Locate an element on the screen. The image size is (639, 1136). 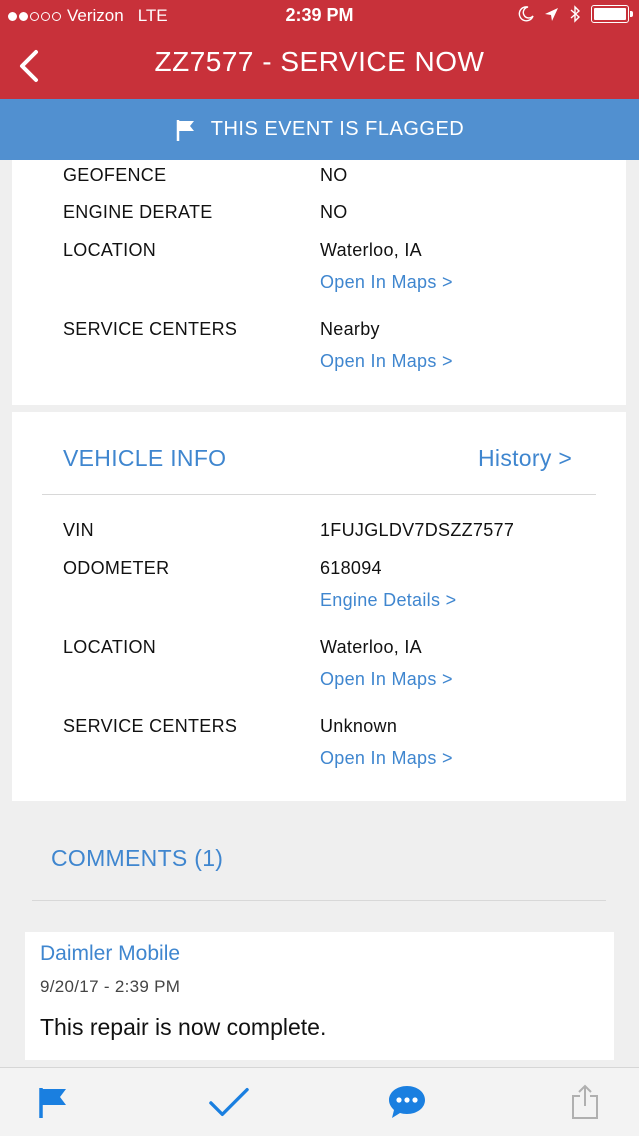
location-value: Waterloo, IA is located at coordinates (371, 250).